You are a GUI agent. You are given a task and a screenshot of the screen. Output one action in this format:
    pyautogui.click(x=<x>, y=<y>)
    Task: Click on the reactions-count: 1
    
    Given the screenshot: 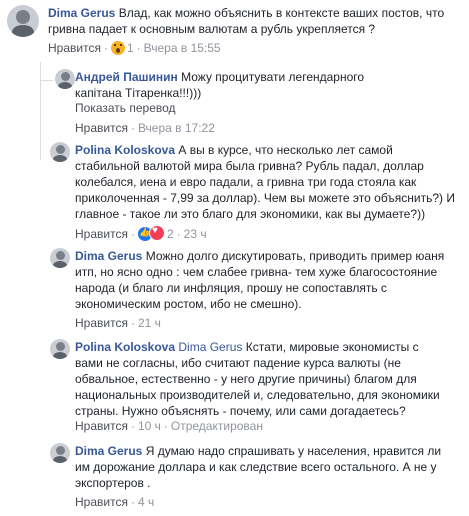 What is the action you would take?
    pyautogui.click(x=130, y=48)
    